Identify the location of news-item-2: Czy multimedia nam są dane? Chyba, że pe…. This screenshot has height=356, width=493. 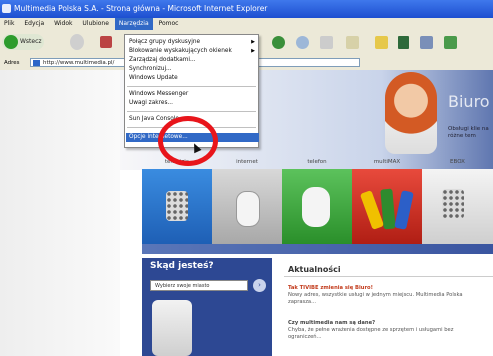
(388, 330).